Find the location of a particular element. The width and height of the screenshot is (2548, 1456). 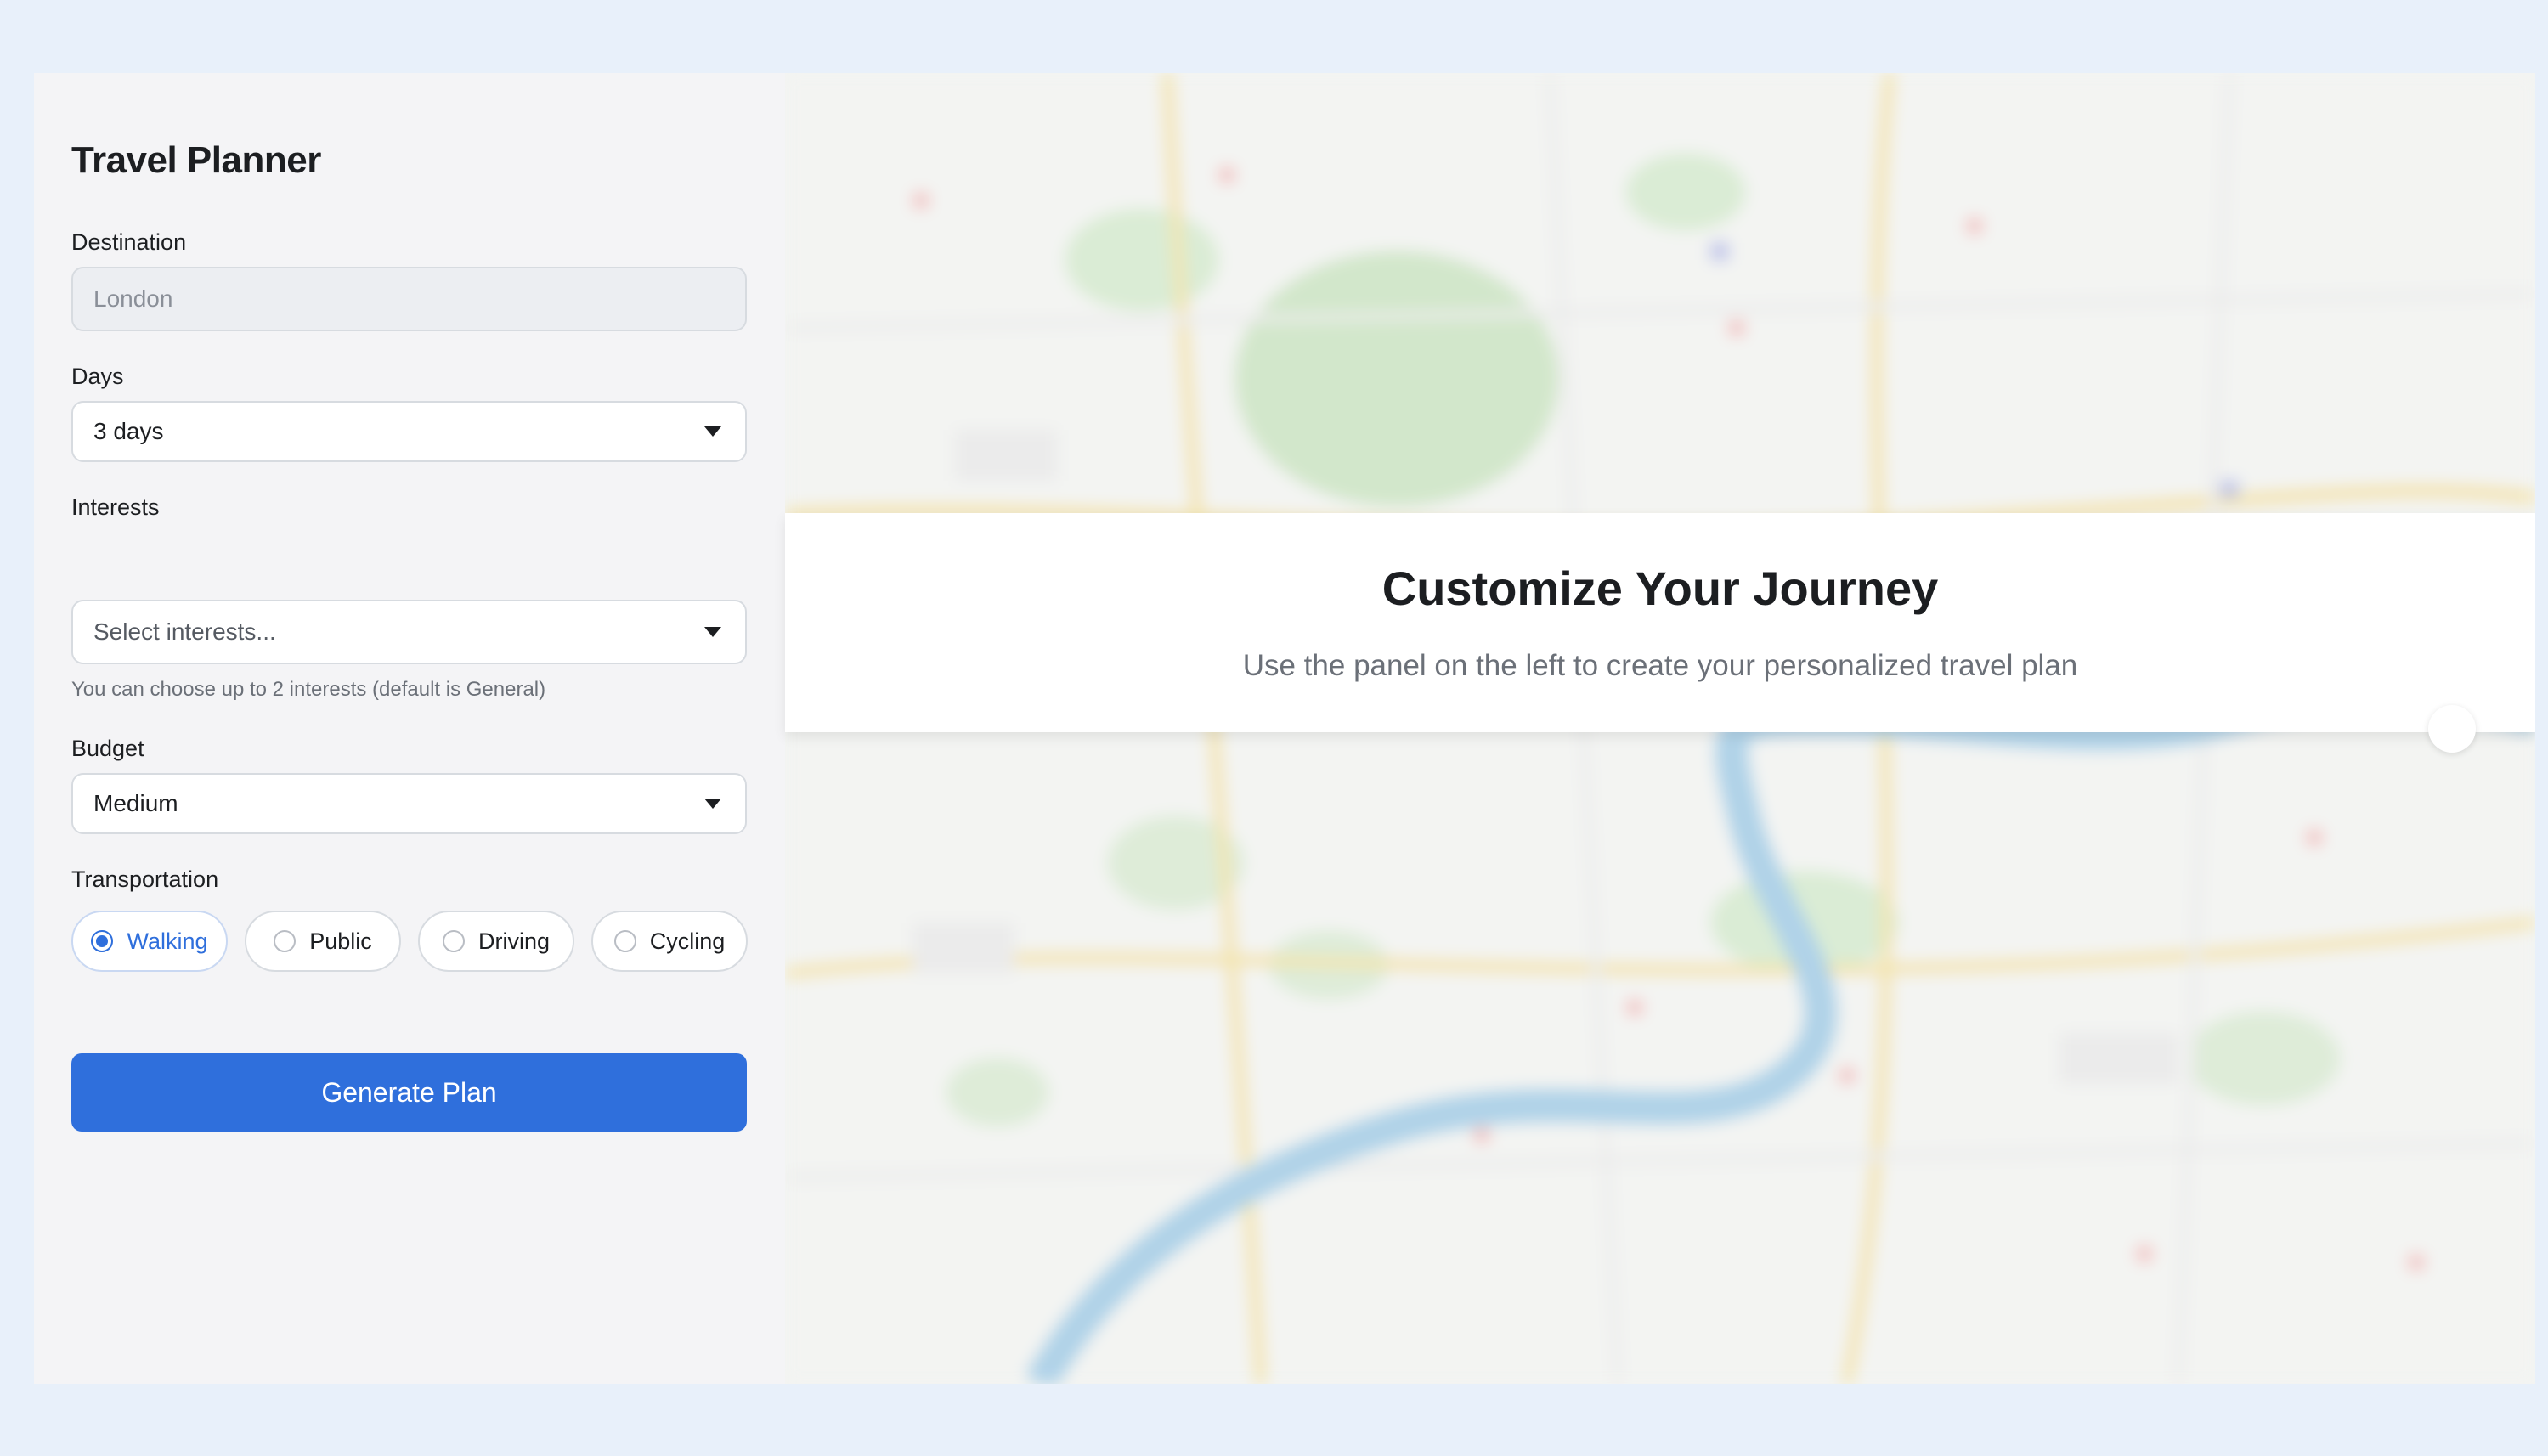

transport-option-walking: Walking is located at coordinates (149, 941).